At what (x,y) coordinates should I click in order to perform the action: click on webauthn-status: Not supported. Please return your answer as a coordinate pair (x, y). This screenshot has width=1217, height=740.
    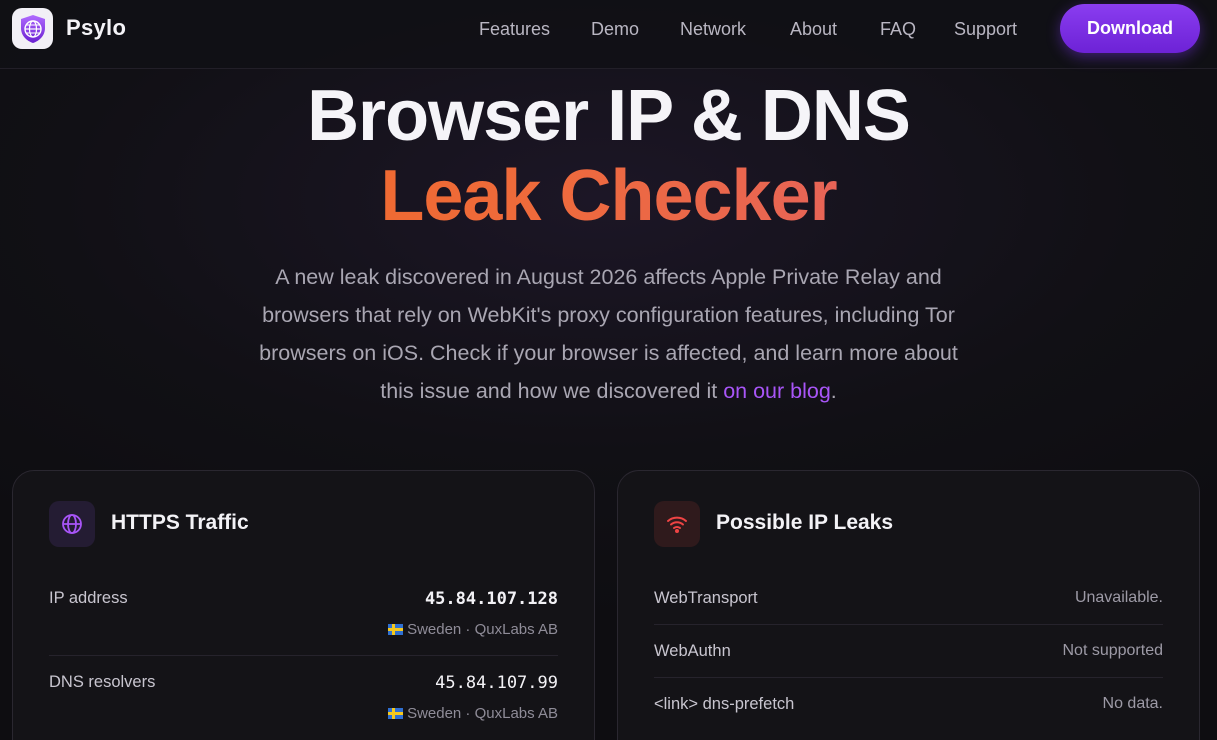
    Looking at the image, I should click on (1112, 650).